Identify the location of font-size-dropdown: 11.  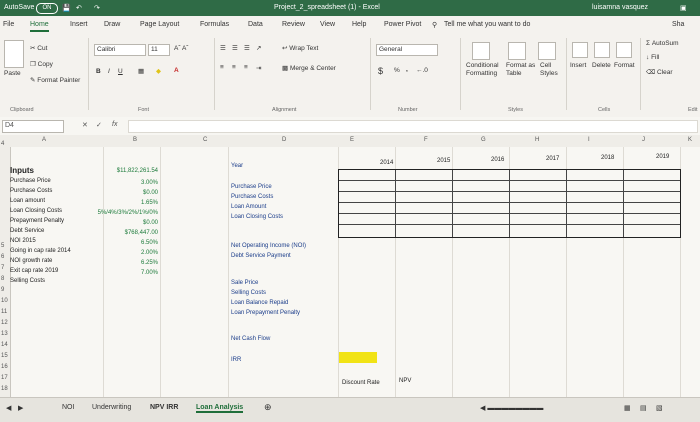
(159, 50).